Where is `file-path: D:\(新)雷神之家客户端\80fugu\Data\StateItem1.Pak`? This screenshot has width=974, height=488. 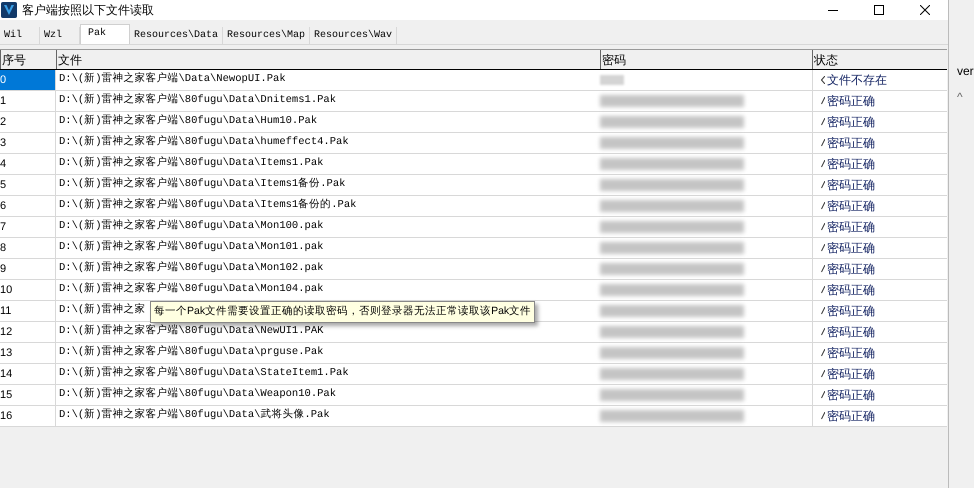 file-path: D:\(新)雷神之家客户端\80fugu\Data\StateItem1.Pak is located at coordinates (204, 374).